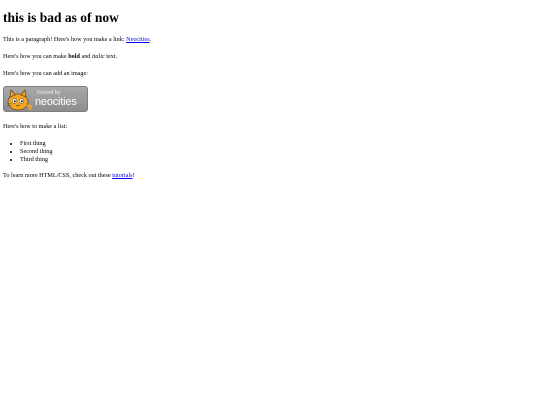 Image resolution: width=540 pixels, height=405 pixels. I want to click on list-item: First thing, so click(278, 144).